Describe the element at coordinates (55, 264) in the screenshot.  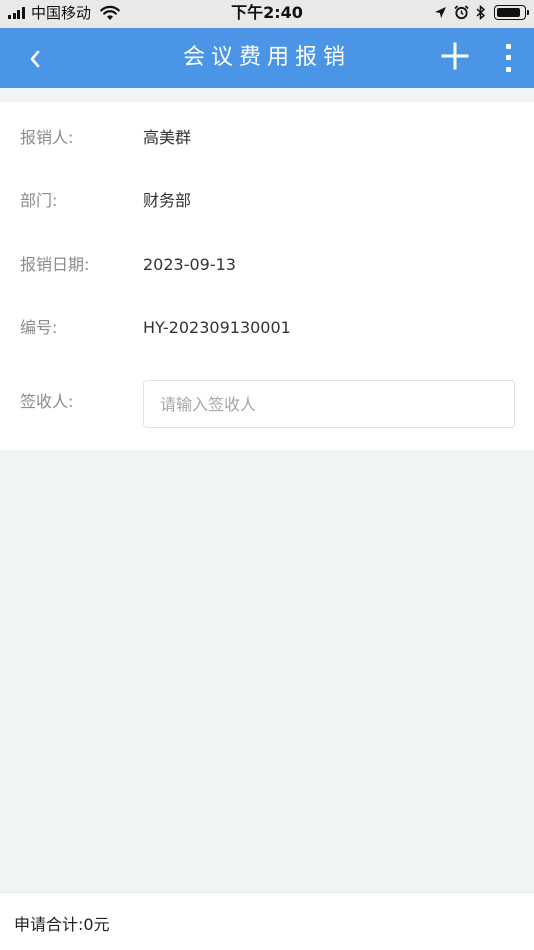
I see `date-label: 报销日期:` at that location.